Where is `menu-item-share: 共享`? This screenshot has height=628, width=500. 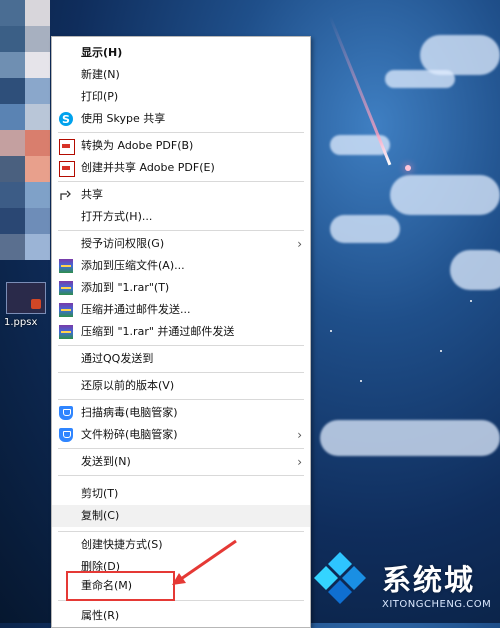
menu-item-share: 共享 is located at coordinates (181, 195).